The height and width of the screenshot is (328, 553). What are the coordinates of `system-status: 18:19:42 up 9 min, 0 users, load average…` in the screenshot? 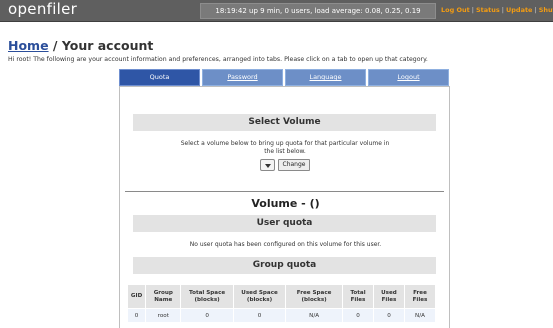 It's located at (318, 11).